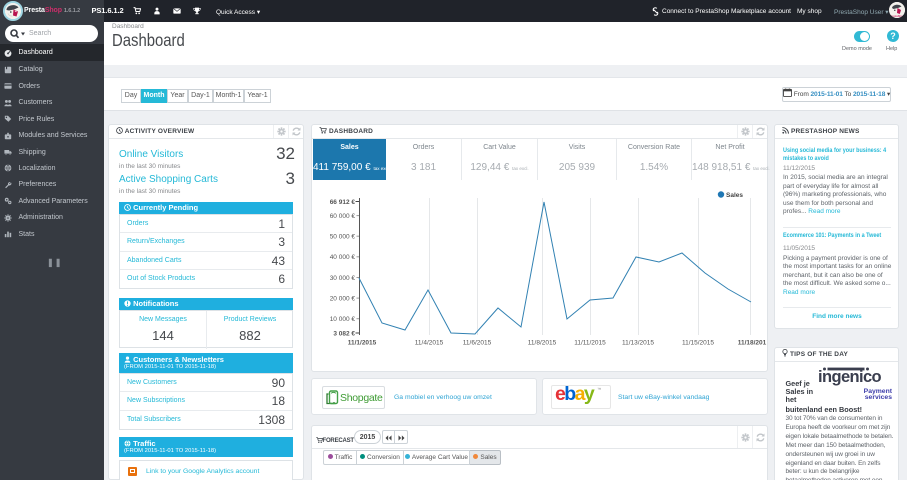 The width and height of the screenshot is (907, 480). Describe the element at coordinates (343, 257) in the screenshot. I see `svg-text: 40 000 €` at that location.